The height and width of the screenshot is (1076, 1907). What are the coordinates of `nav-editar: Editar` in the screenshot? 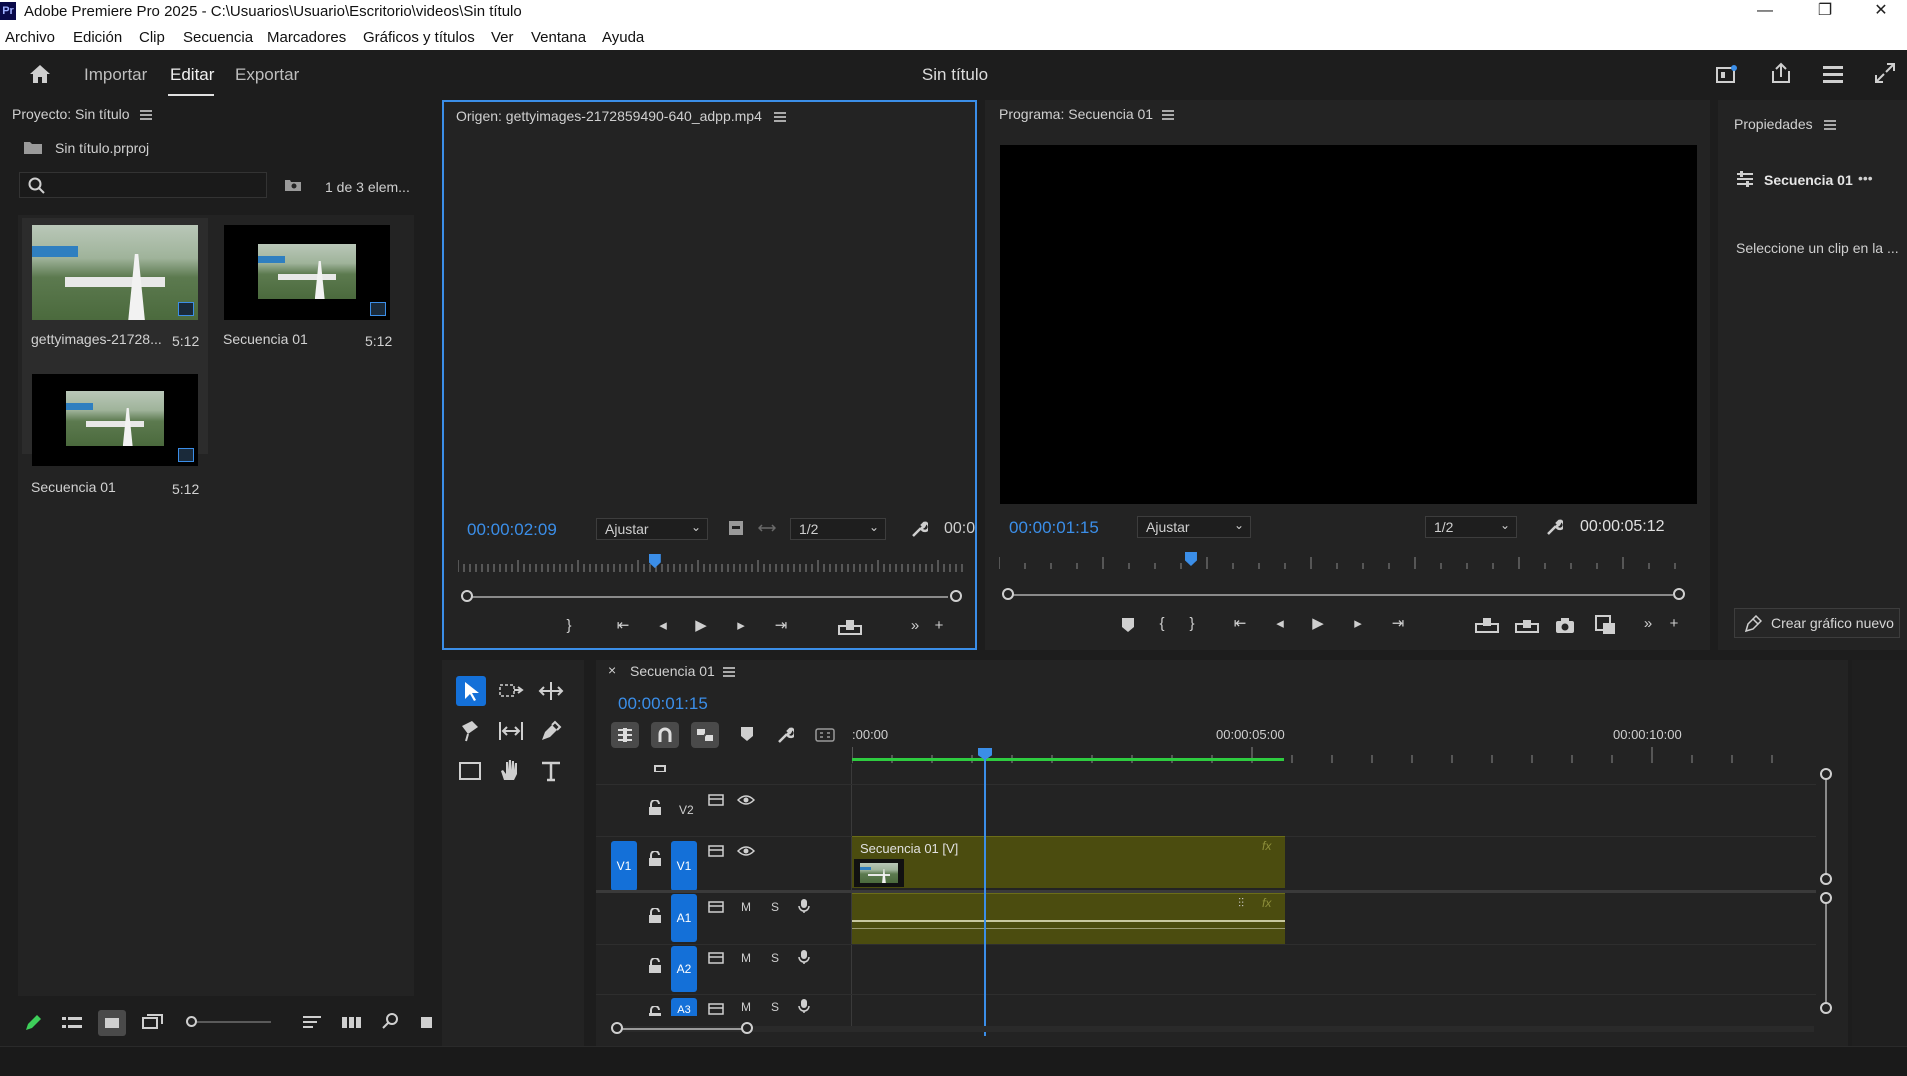 It's located at (192, 75).